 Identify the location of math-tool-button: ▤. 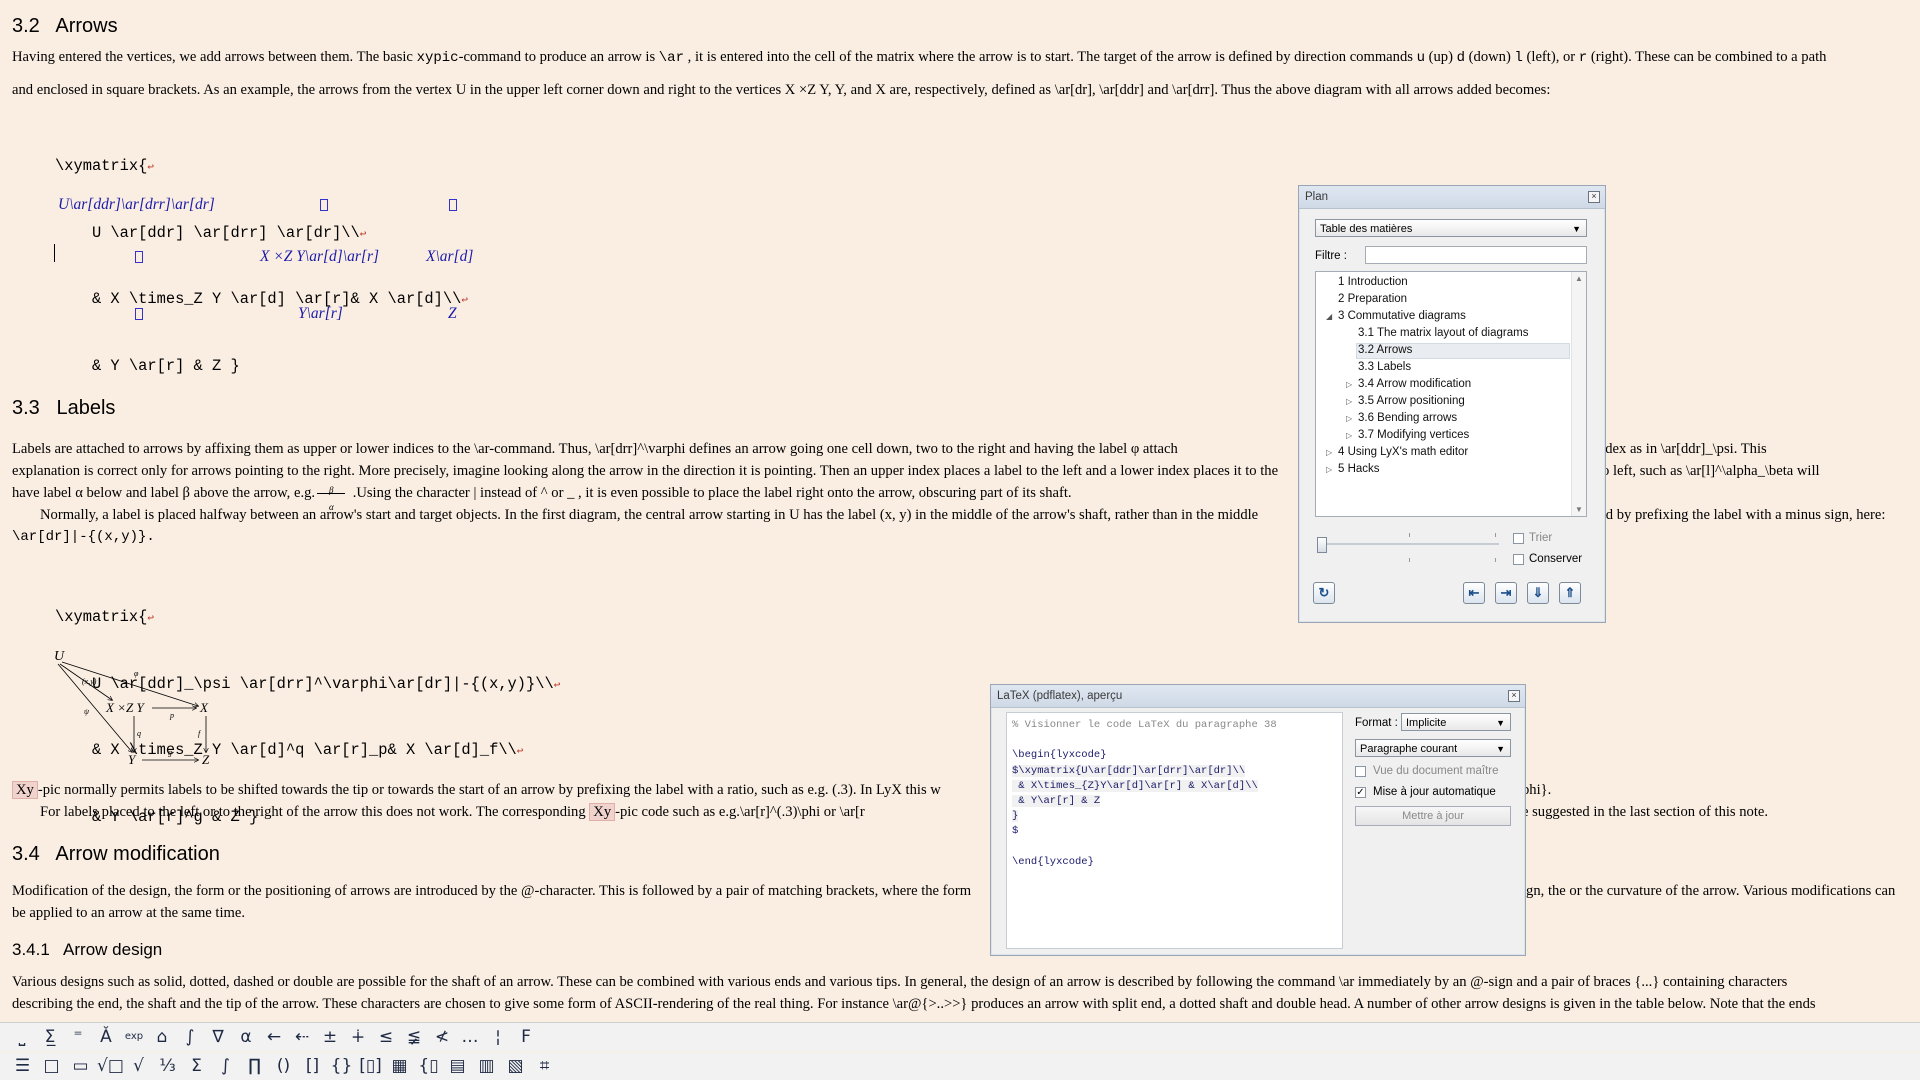
(457, 1066).